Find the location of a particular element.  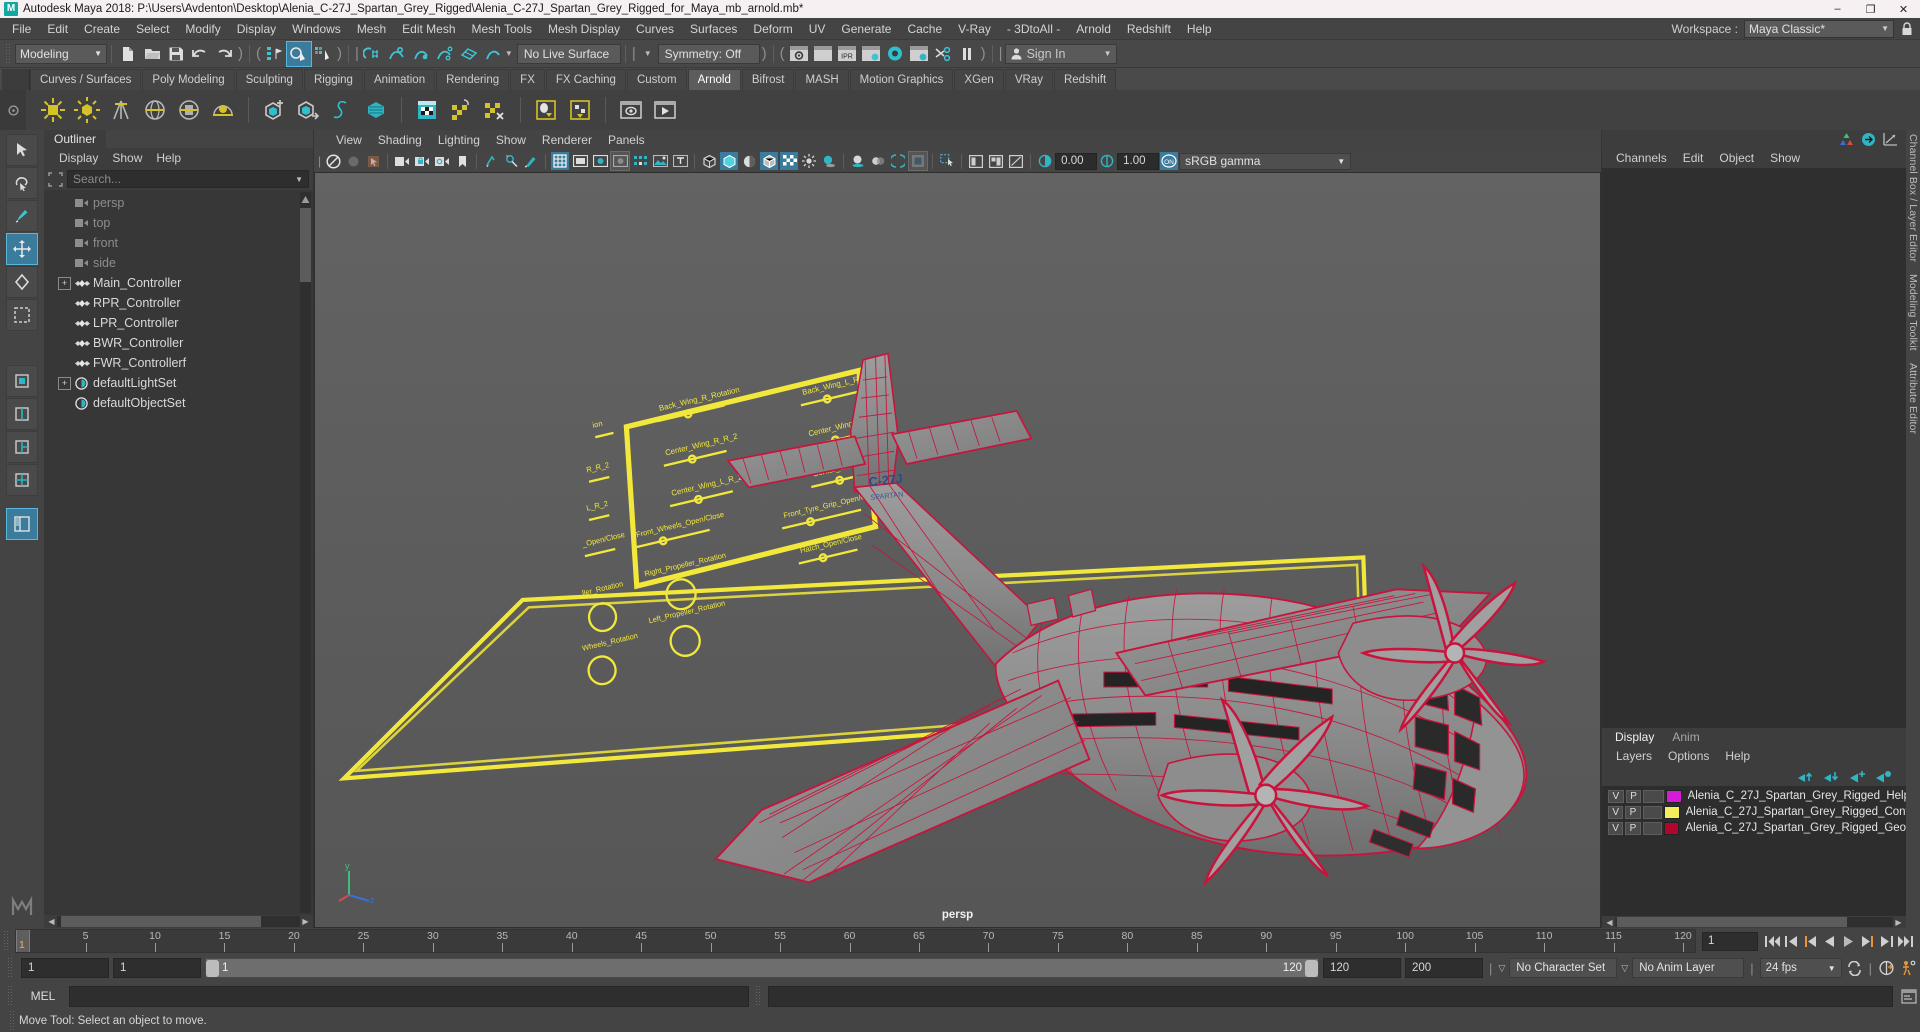

viewport-menu-show: Show is located at coordinates (511, 140).